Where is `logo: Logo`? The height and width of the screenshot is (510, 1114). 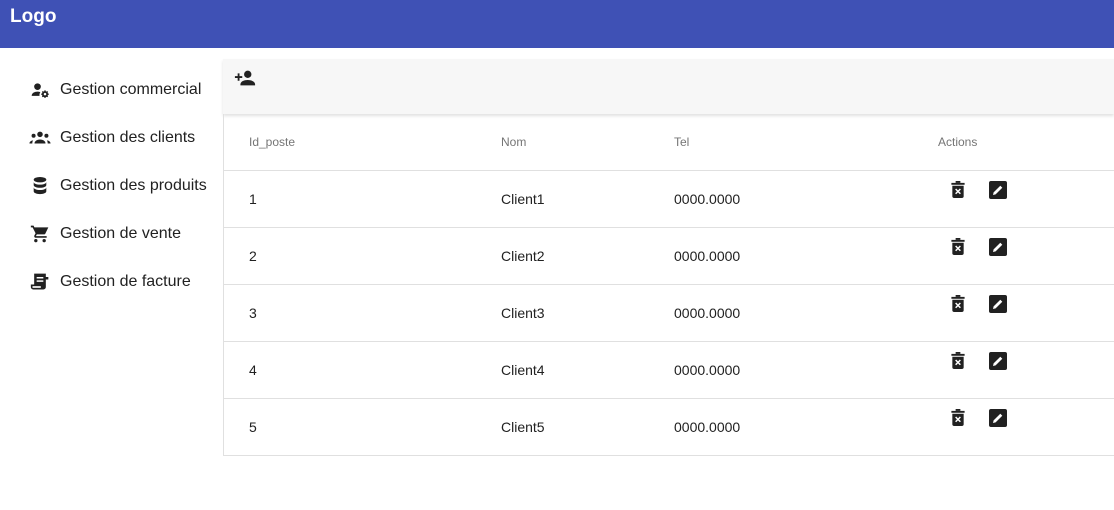
logo: Logo is located at coordinates (33, 17).